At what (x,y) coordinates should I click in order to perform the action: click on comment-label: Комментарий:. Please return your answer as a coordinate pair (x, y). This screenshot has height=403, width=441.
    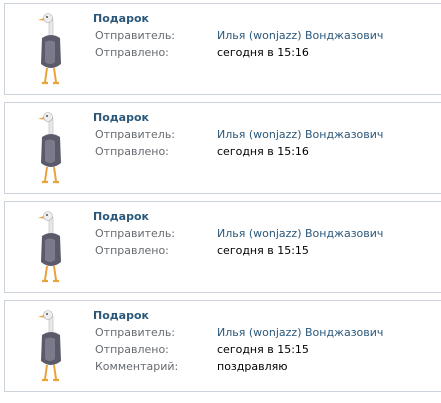
    Looking at the image, I should click on (137, 366).